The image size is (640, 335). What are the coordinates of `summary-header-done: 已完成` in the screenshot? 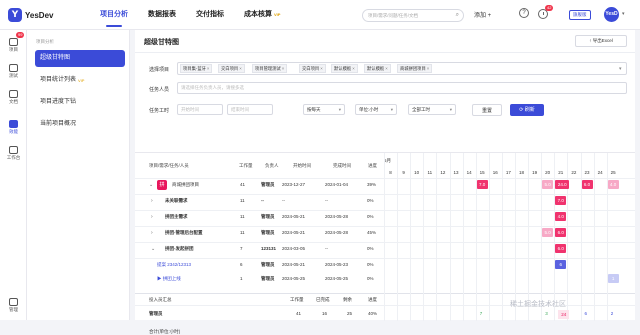 It's located at (323, 299).